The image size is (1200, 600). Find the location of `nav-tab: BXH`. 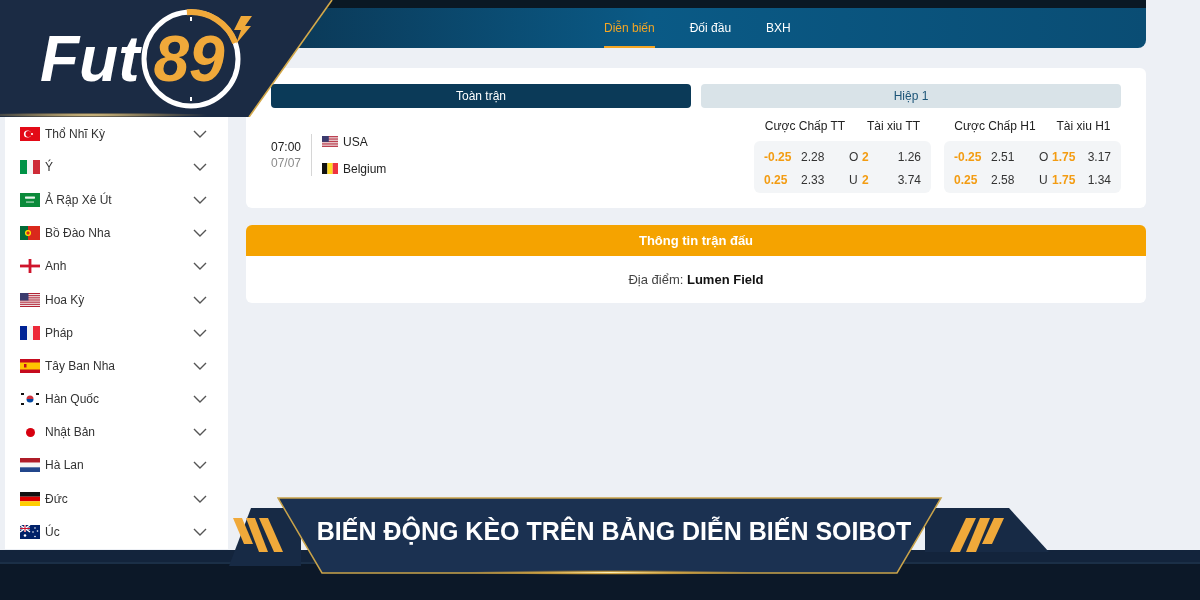

nav-tab: BXH is located at coordinates (778, 28).